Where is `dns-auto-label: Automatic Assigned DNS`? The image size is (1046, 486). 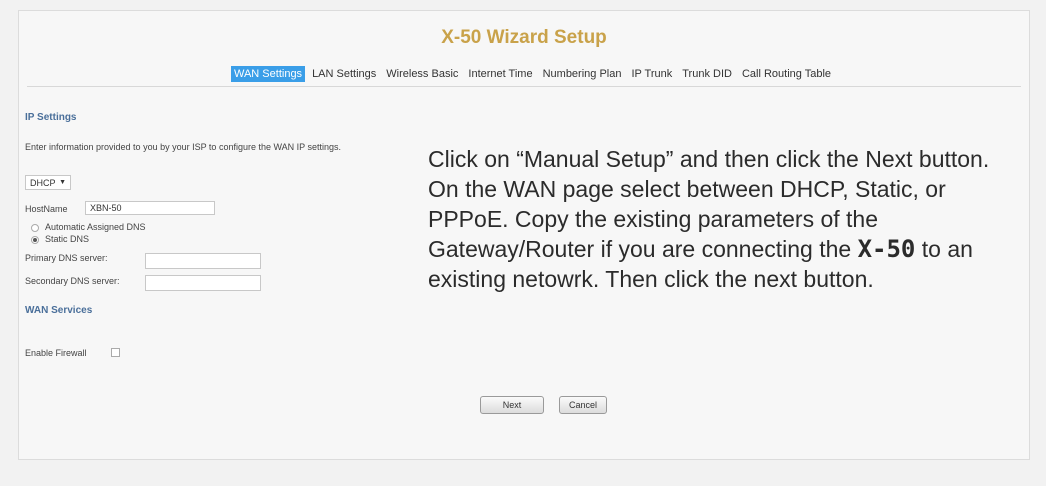
dns-auto-label: Automatic Assigned DNS is located at coordinates (95, 227).